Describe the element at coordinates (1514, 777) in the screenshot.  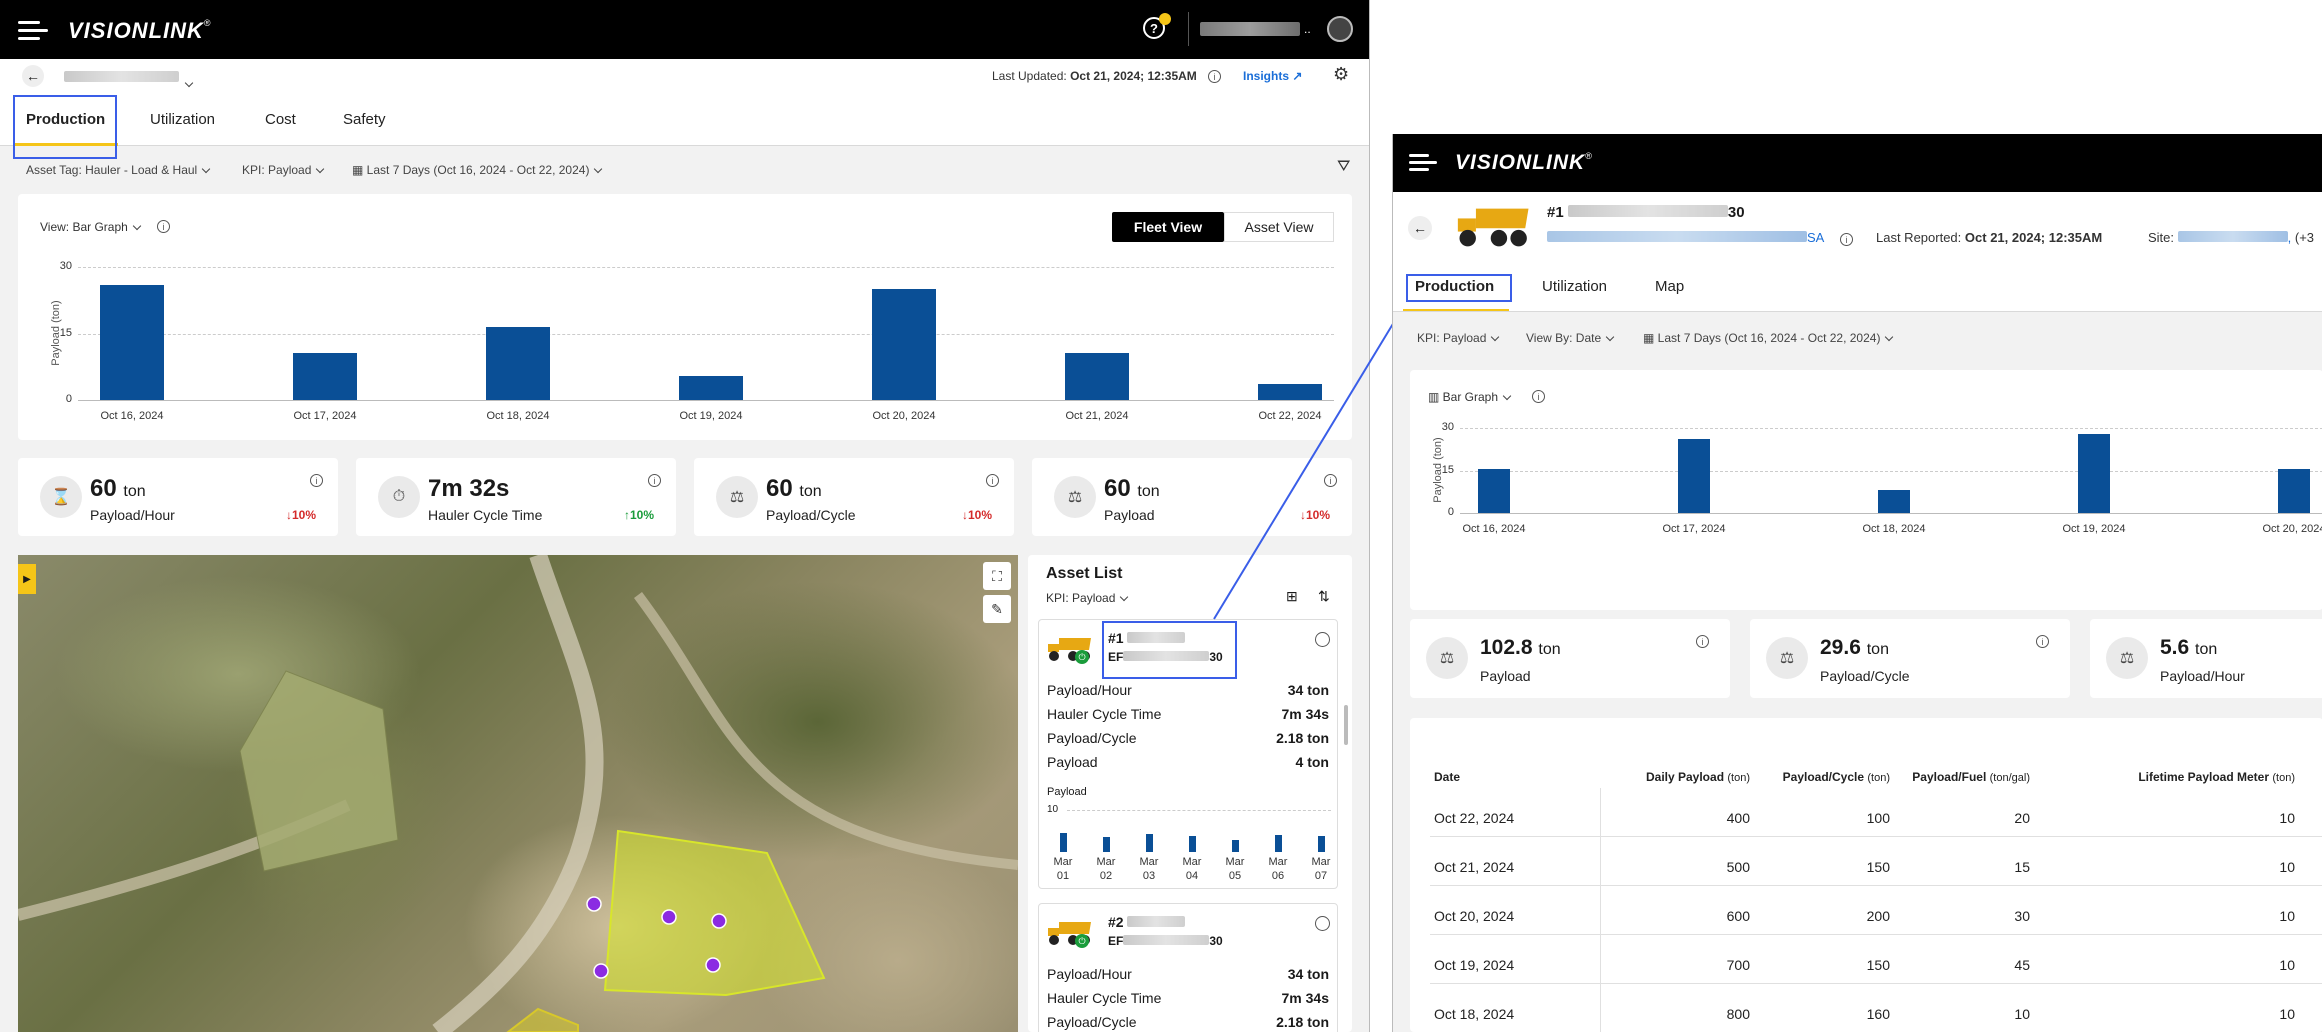
I see `column-header: Date` at that location.